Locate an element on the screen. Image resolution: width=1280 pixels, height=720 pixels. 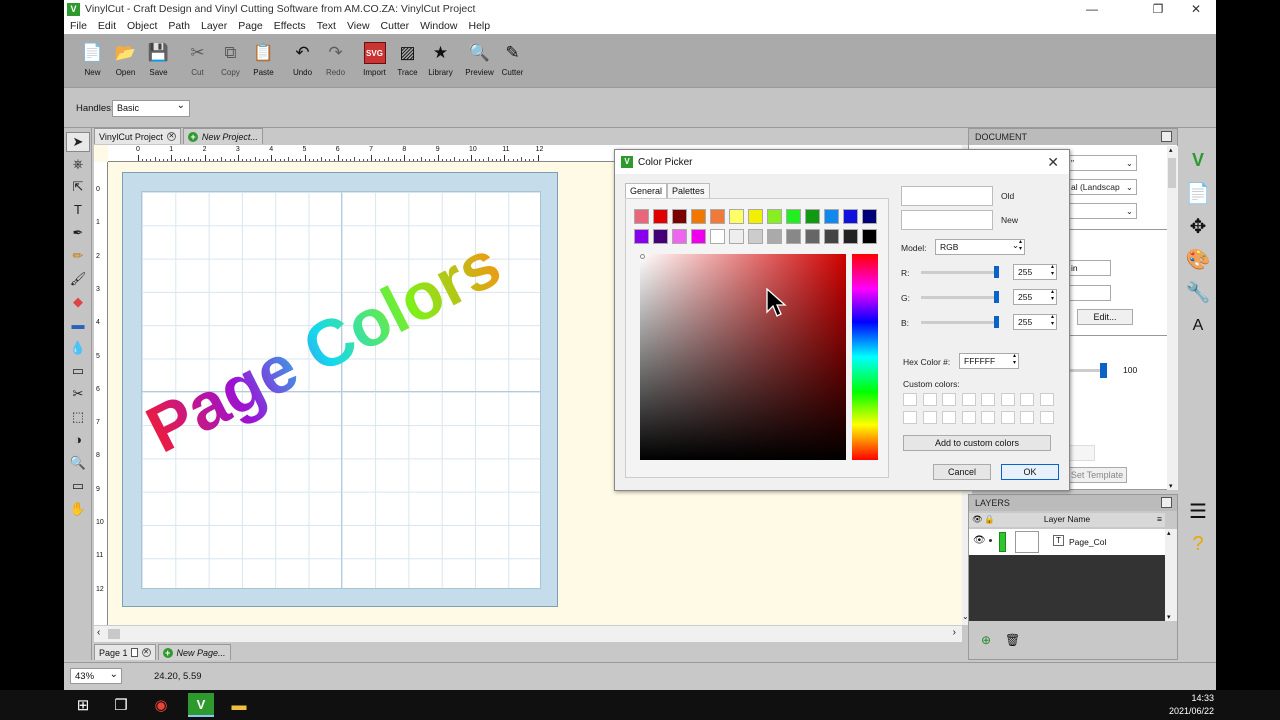
menu-view: View is located at coordinates (358, 26).